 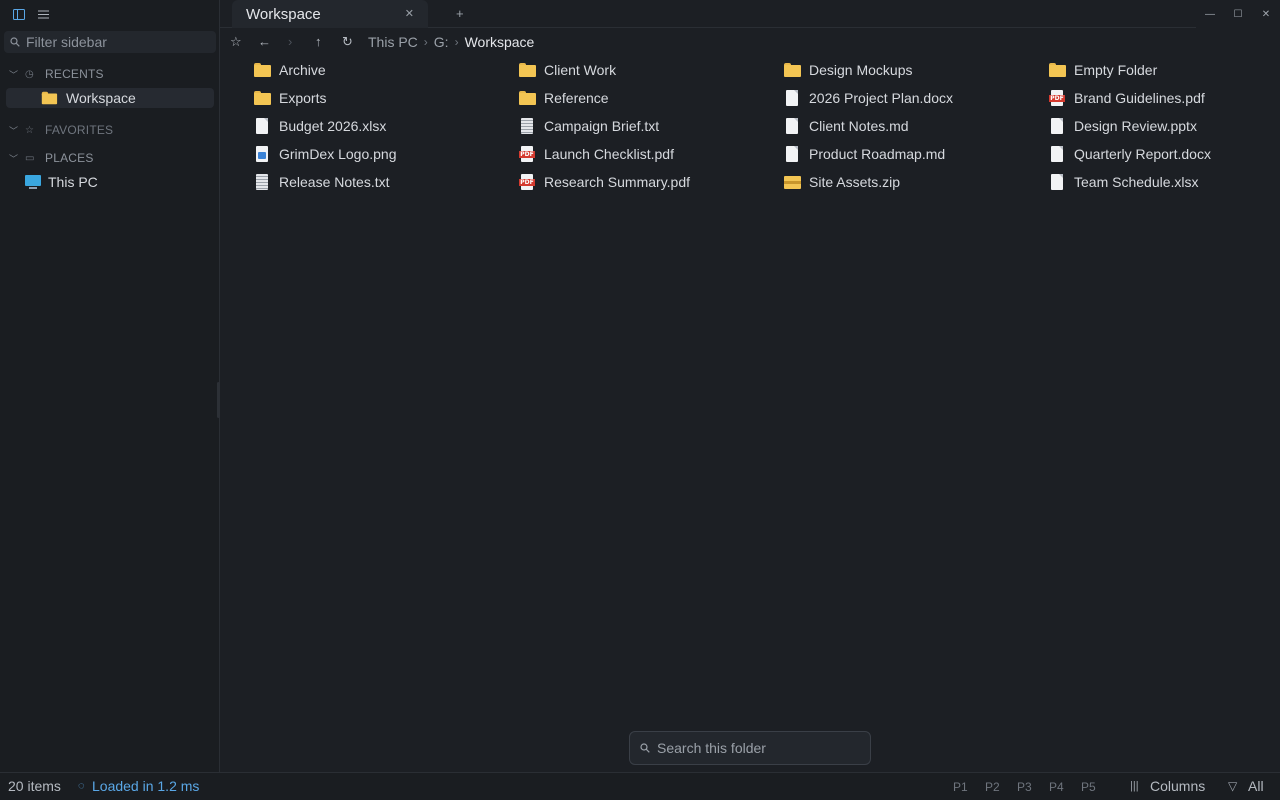 I want to click on breadcrumb-item: G:, so click(x=441, y=42).